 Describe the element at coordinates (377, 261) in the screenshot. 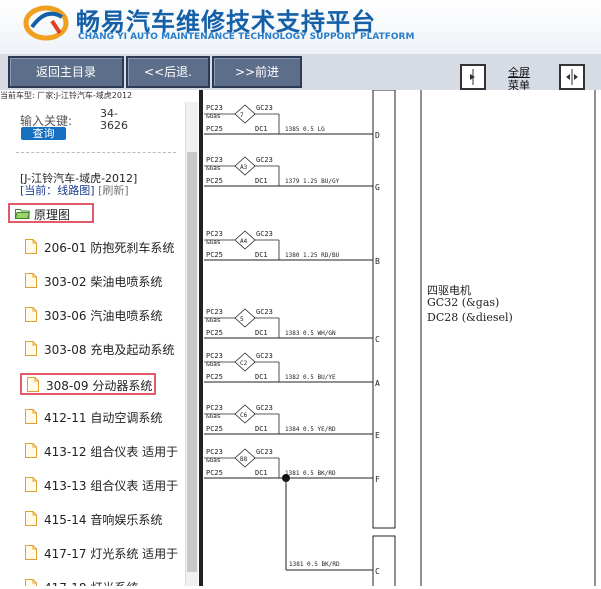

I see `pin-label: B` at that location.